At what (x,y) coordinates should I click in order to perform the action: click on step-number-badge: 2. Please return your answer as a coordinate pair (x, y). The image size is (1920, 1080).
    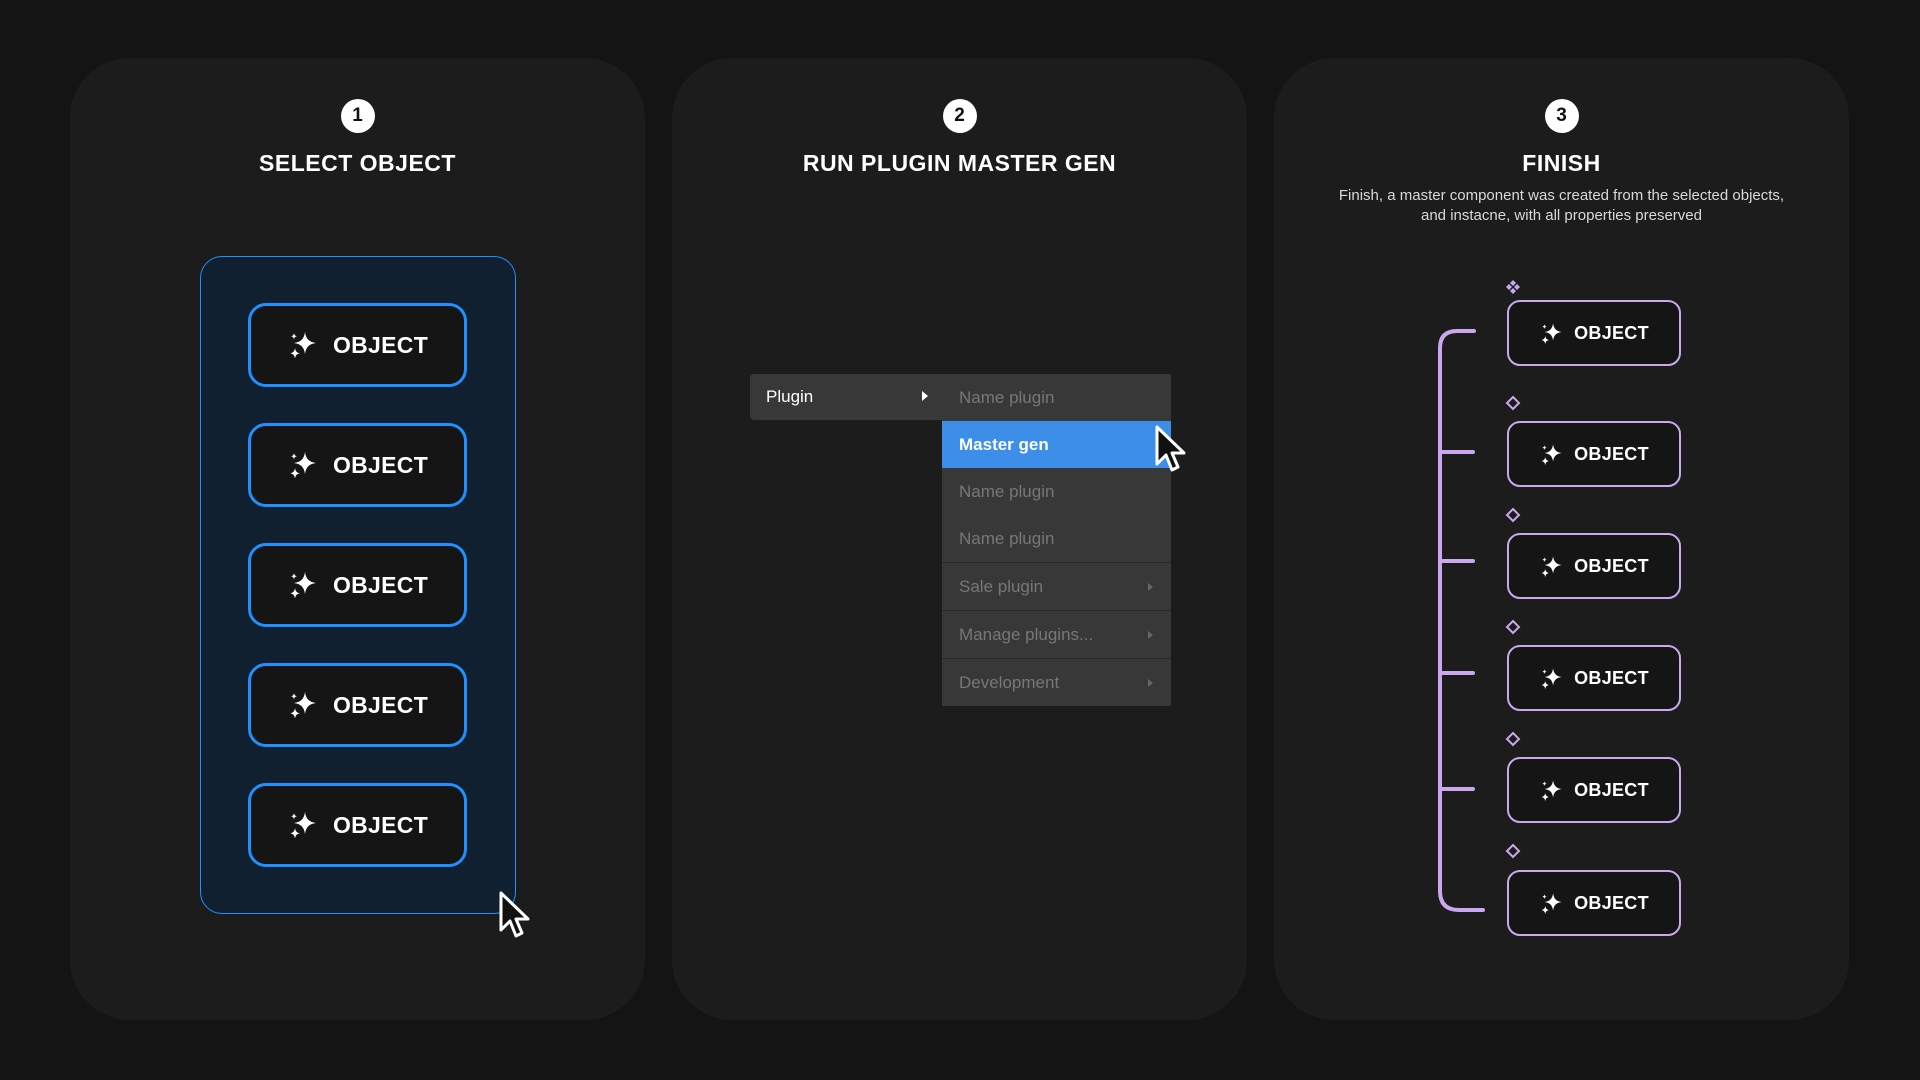
    Looking at the image, I should click on (959, 116).